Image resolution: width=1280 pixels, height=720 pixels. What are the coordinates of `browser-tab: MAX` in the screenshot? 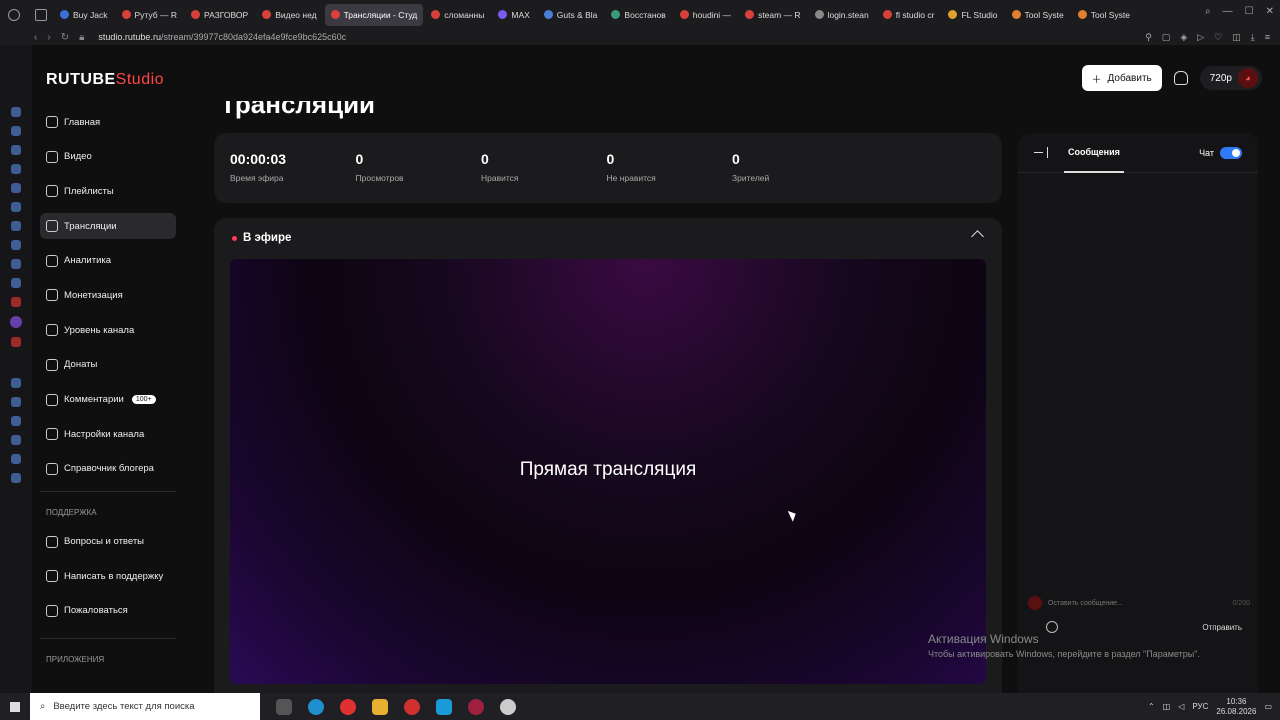 It's located at (513, 15).